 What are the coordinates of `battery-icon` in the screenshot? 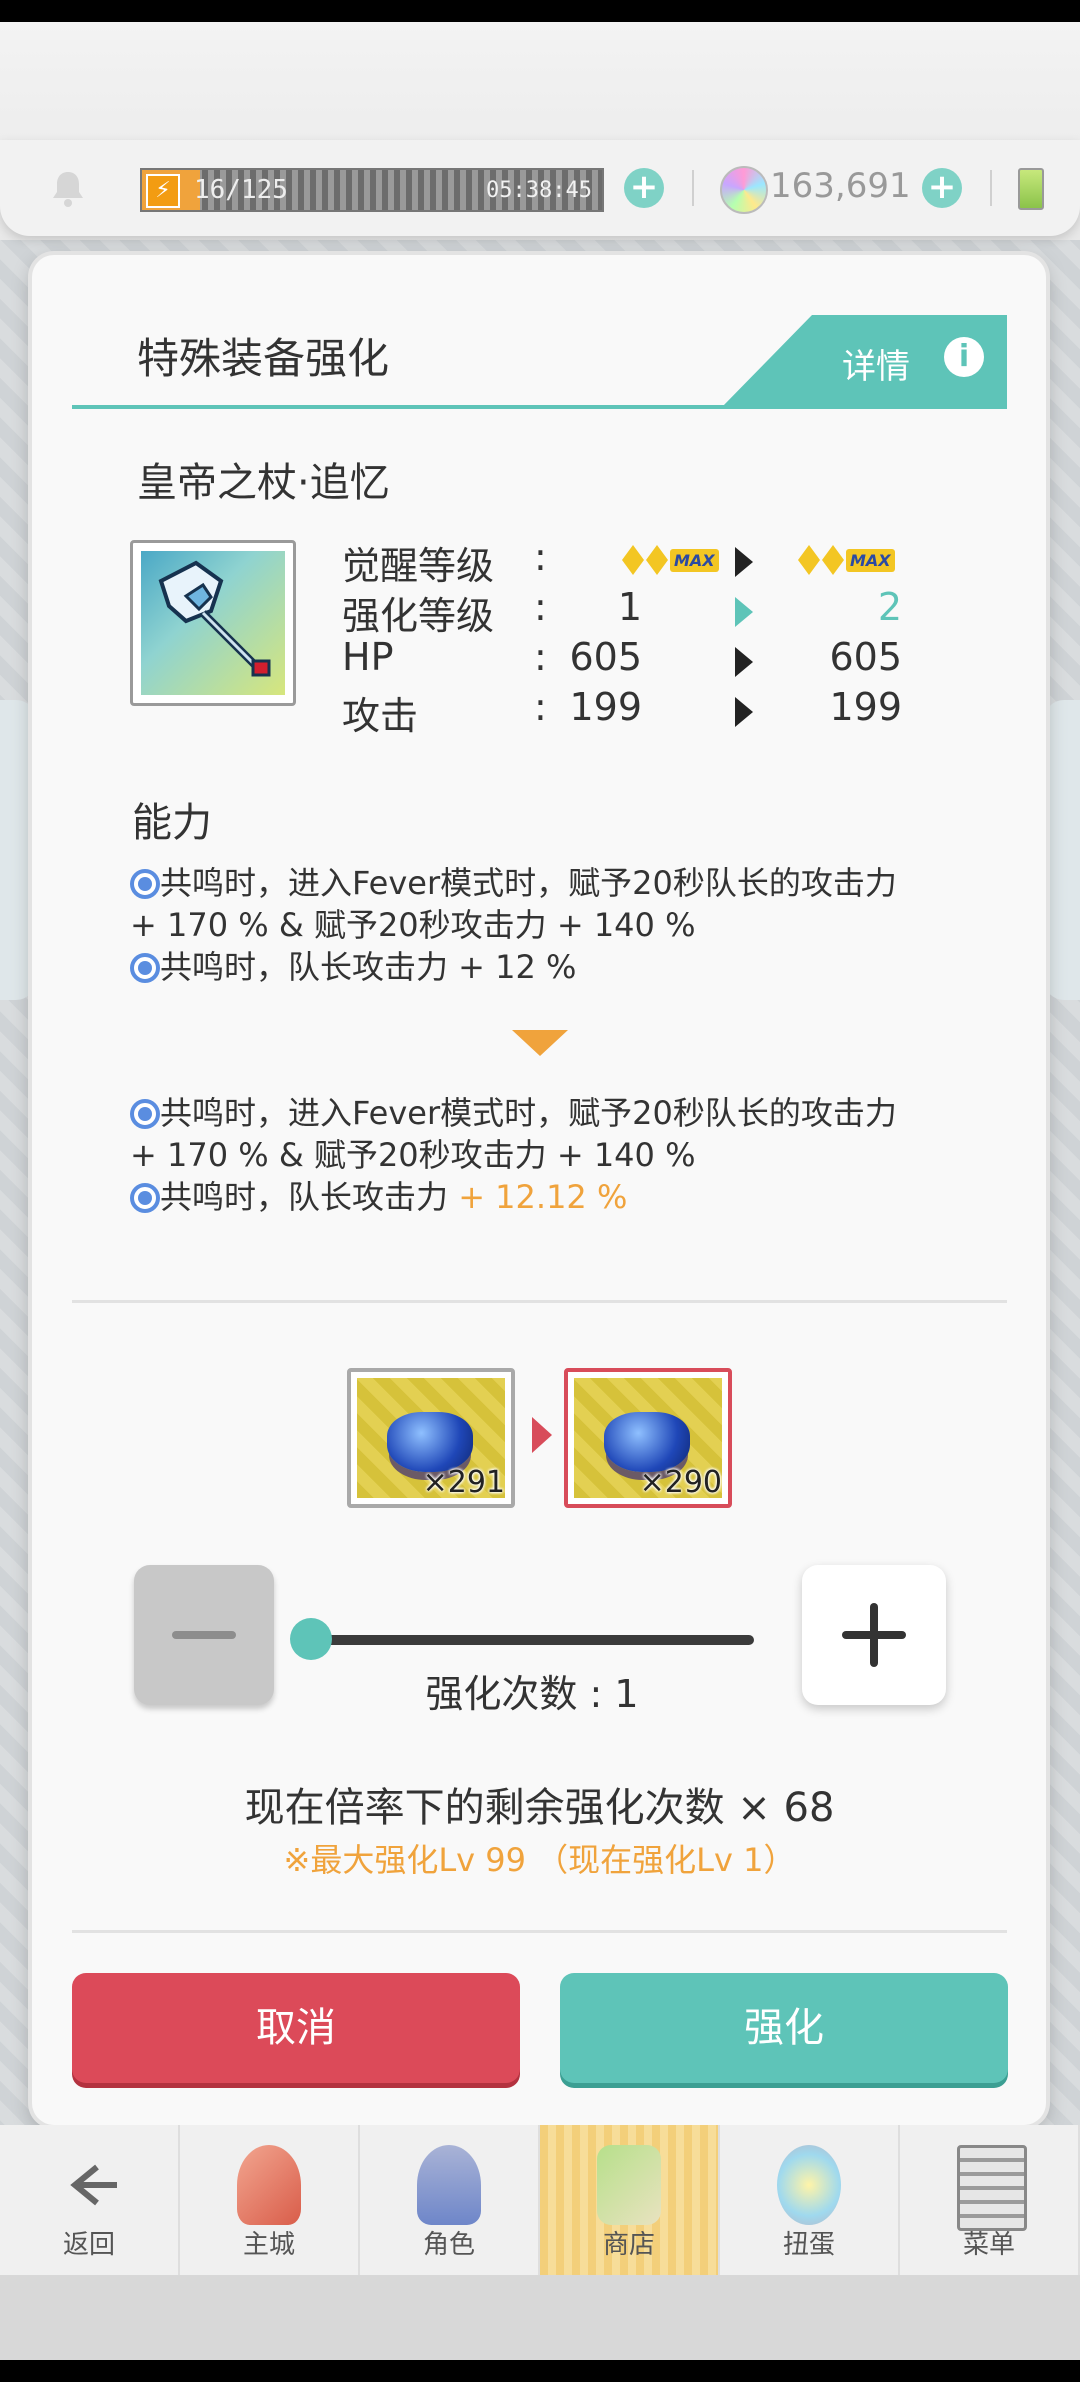 It's located at (1031, 189).